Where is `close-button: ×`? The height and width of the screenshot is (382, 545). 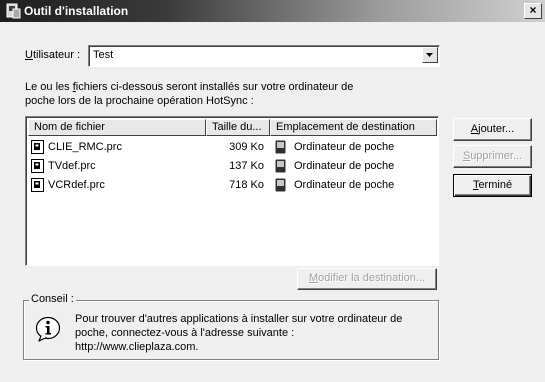
close-button: × is located at coordinates (533, 11).